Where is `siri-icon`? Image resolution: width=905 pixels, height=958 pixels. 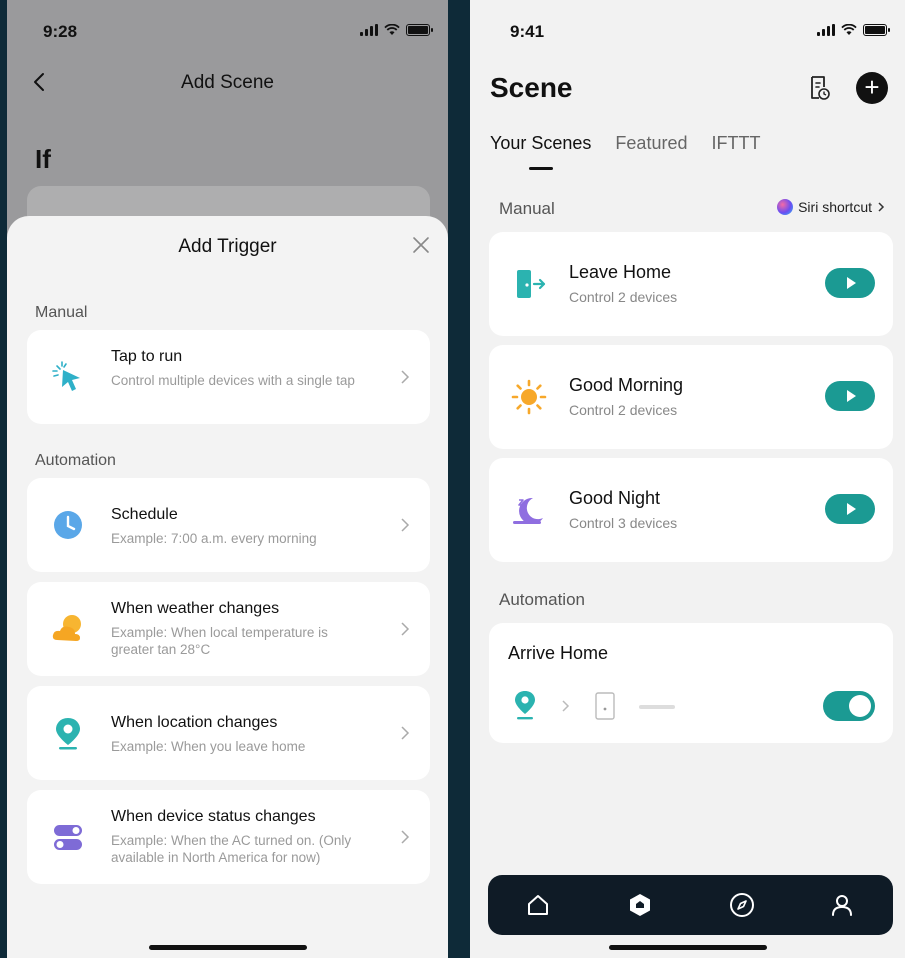
siri-icon is located at coordinates (785, 207).